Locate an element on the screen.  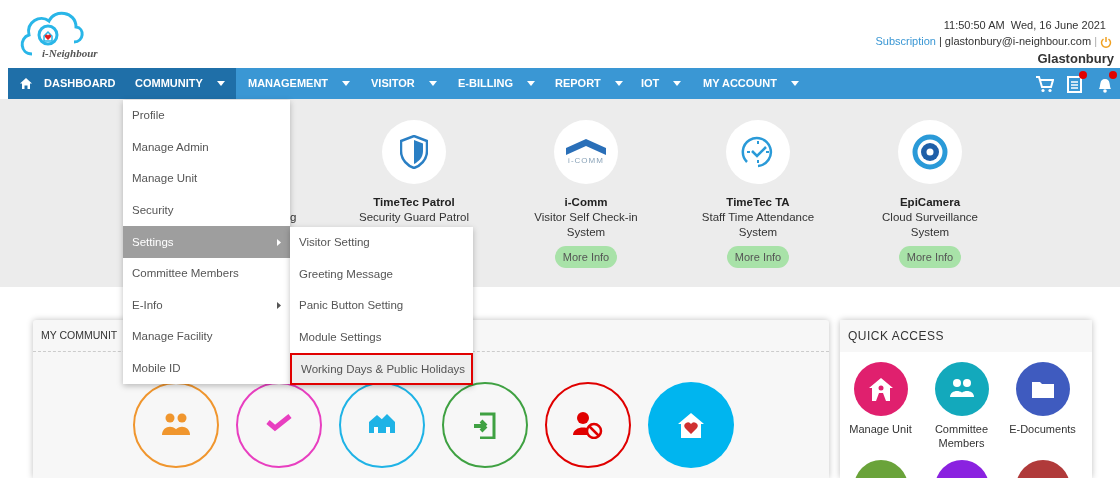
logo-text: i-Neighbour is located at coordinates (70, 53).